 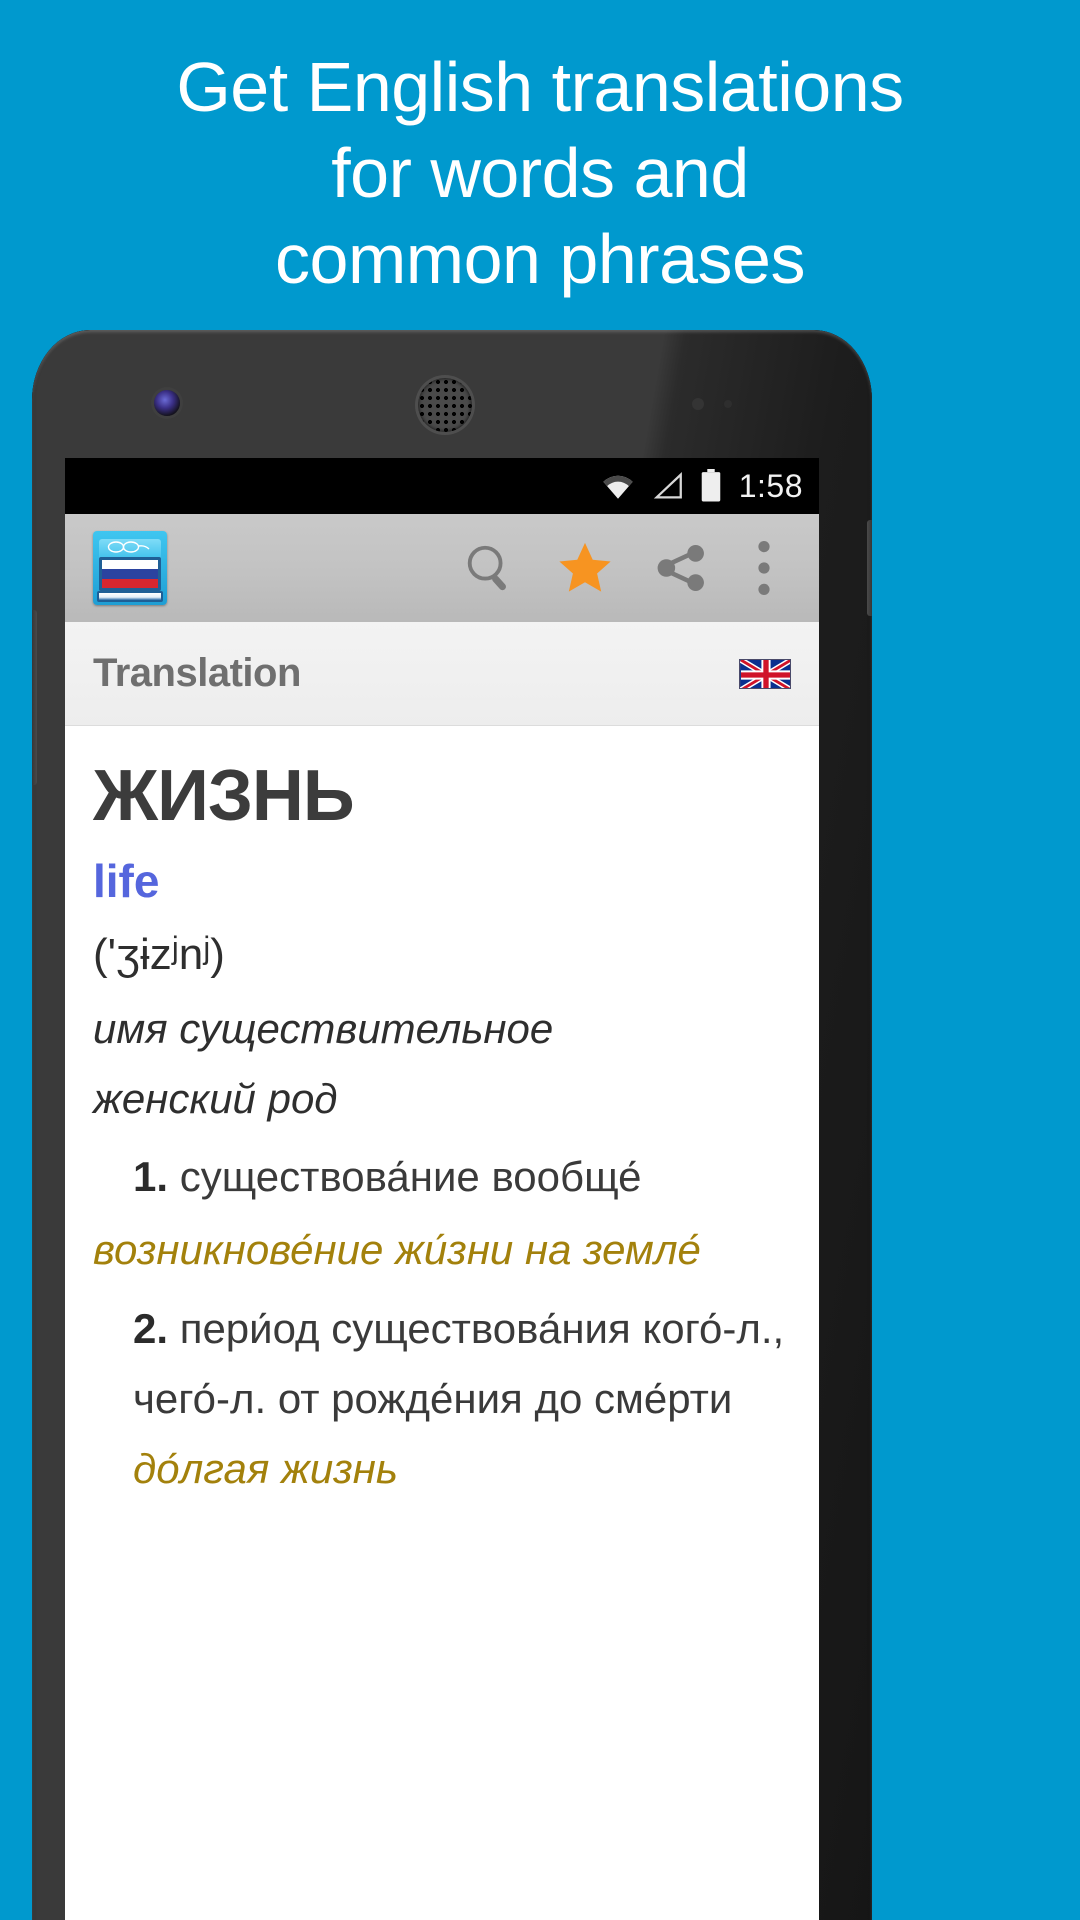 What do you see at coordinates (667, 485) in the screenshot?
I see `cell-signal-icon` at bounding box center [667, 485].